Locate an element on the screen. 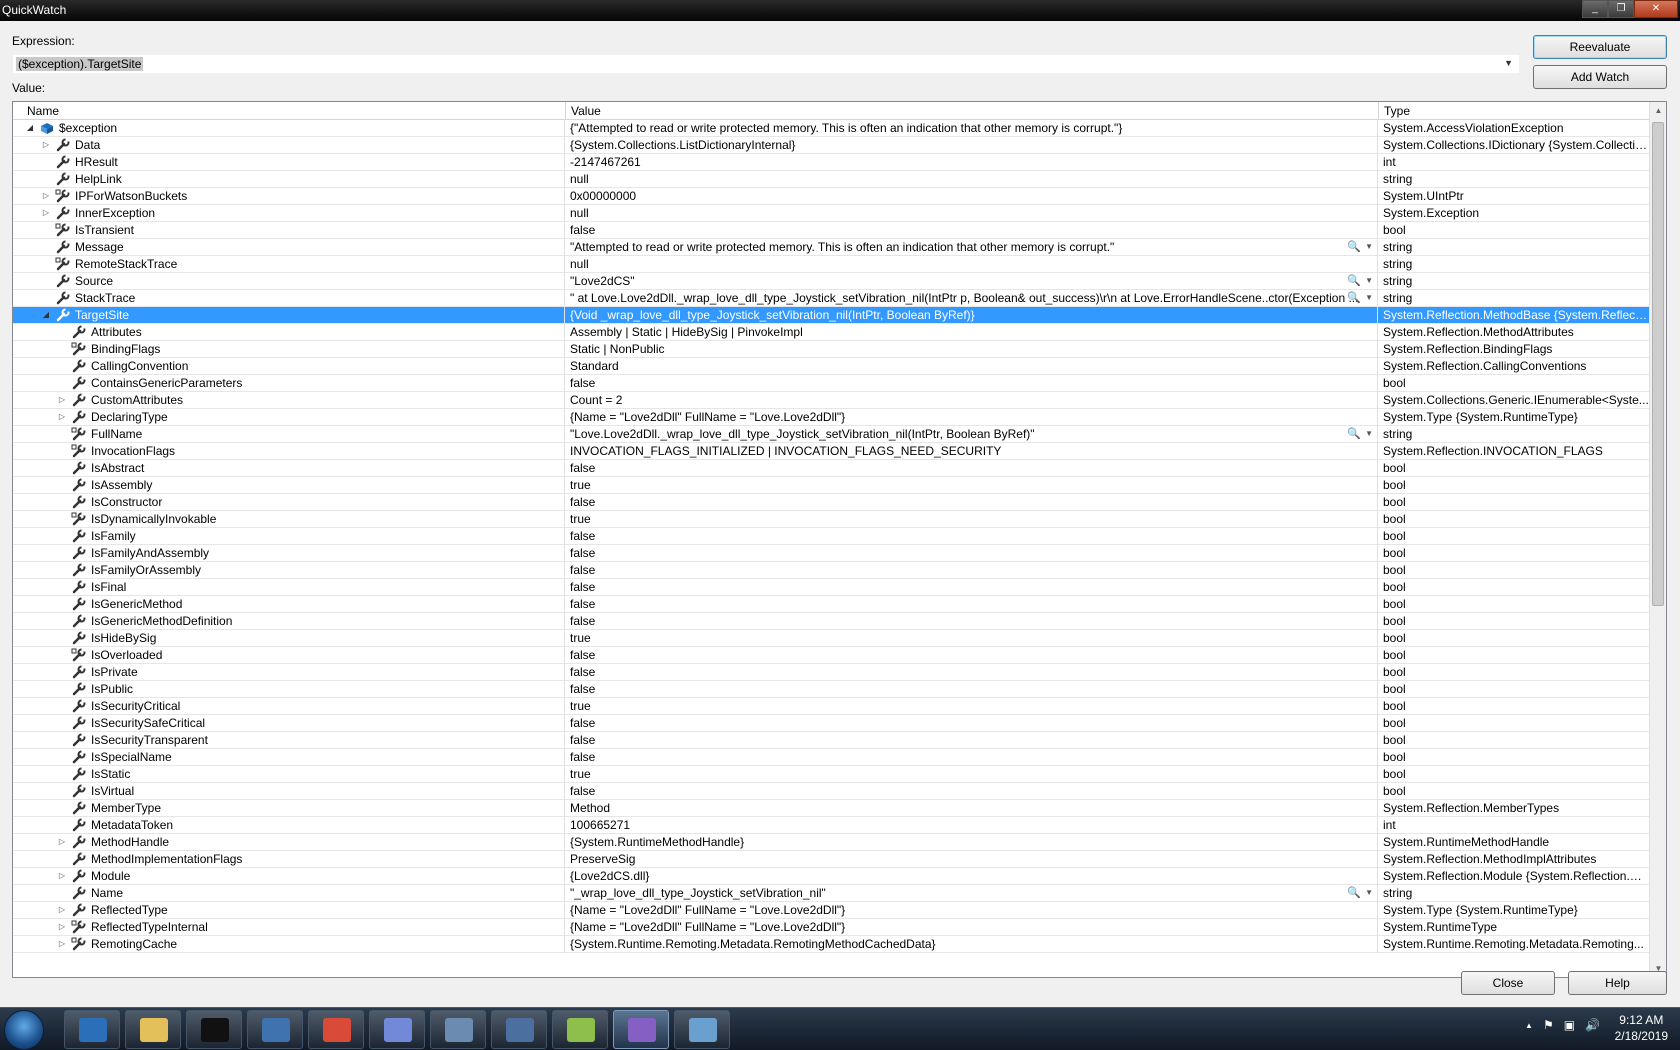 This screenshot has width=1680, height=1050. table-row: IsGenericMethodDefinition false bool is located at coordinates (831, 621).